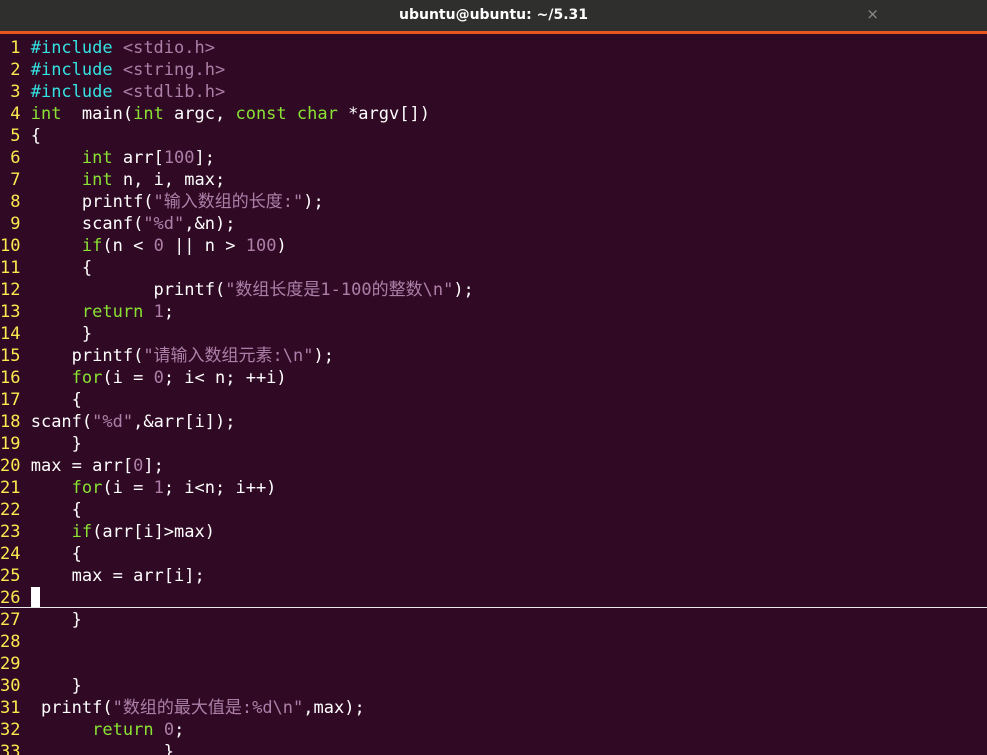  Describe the element at coordinates (167, 356) in the screenshot. I see `code-line: 15 printf("请输入数组元素:\n");` at that location.